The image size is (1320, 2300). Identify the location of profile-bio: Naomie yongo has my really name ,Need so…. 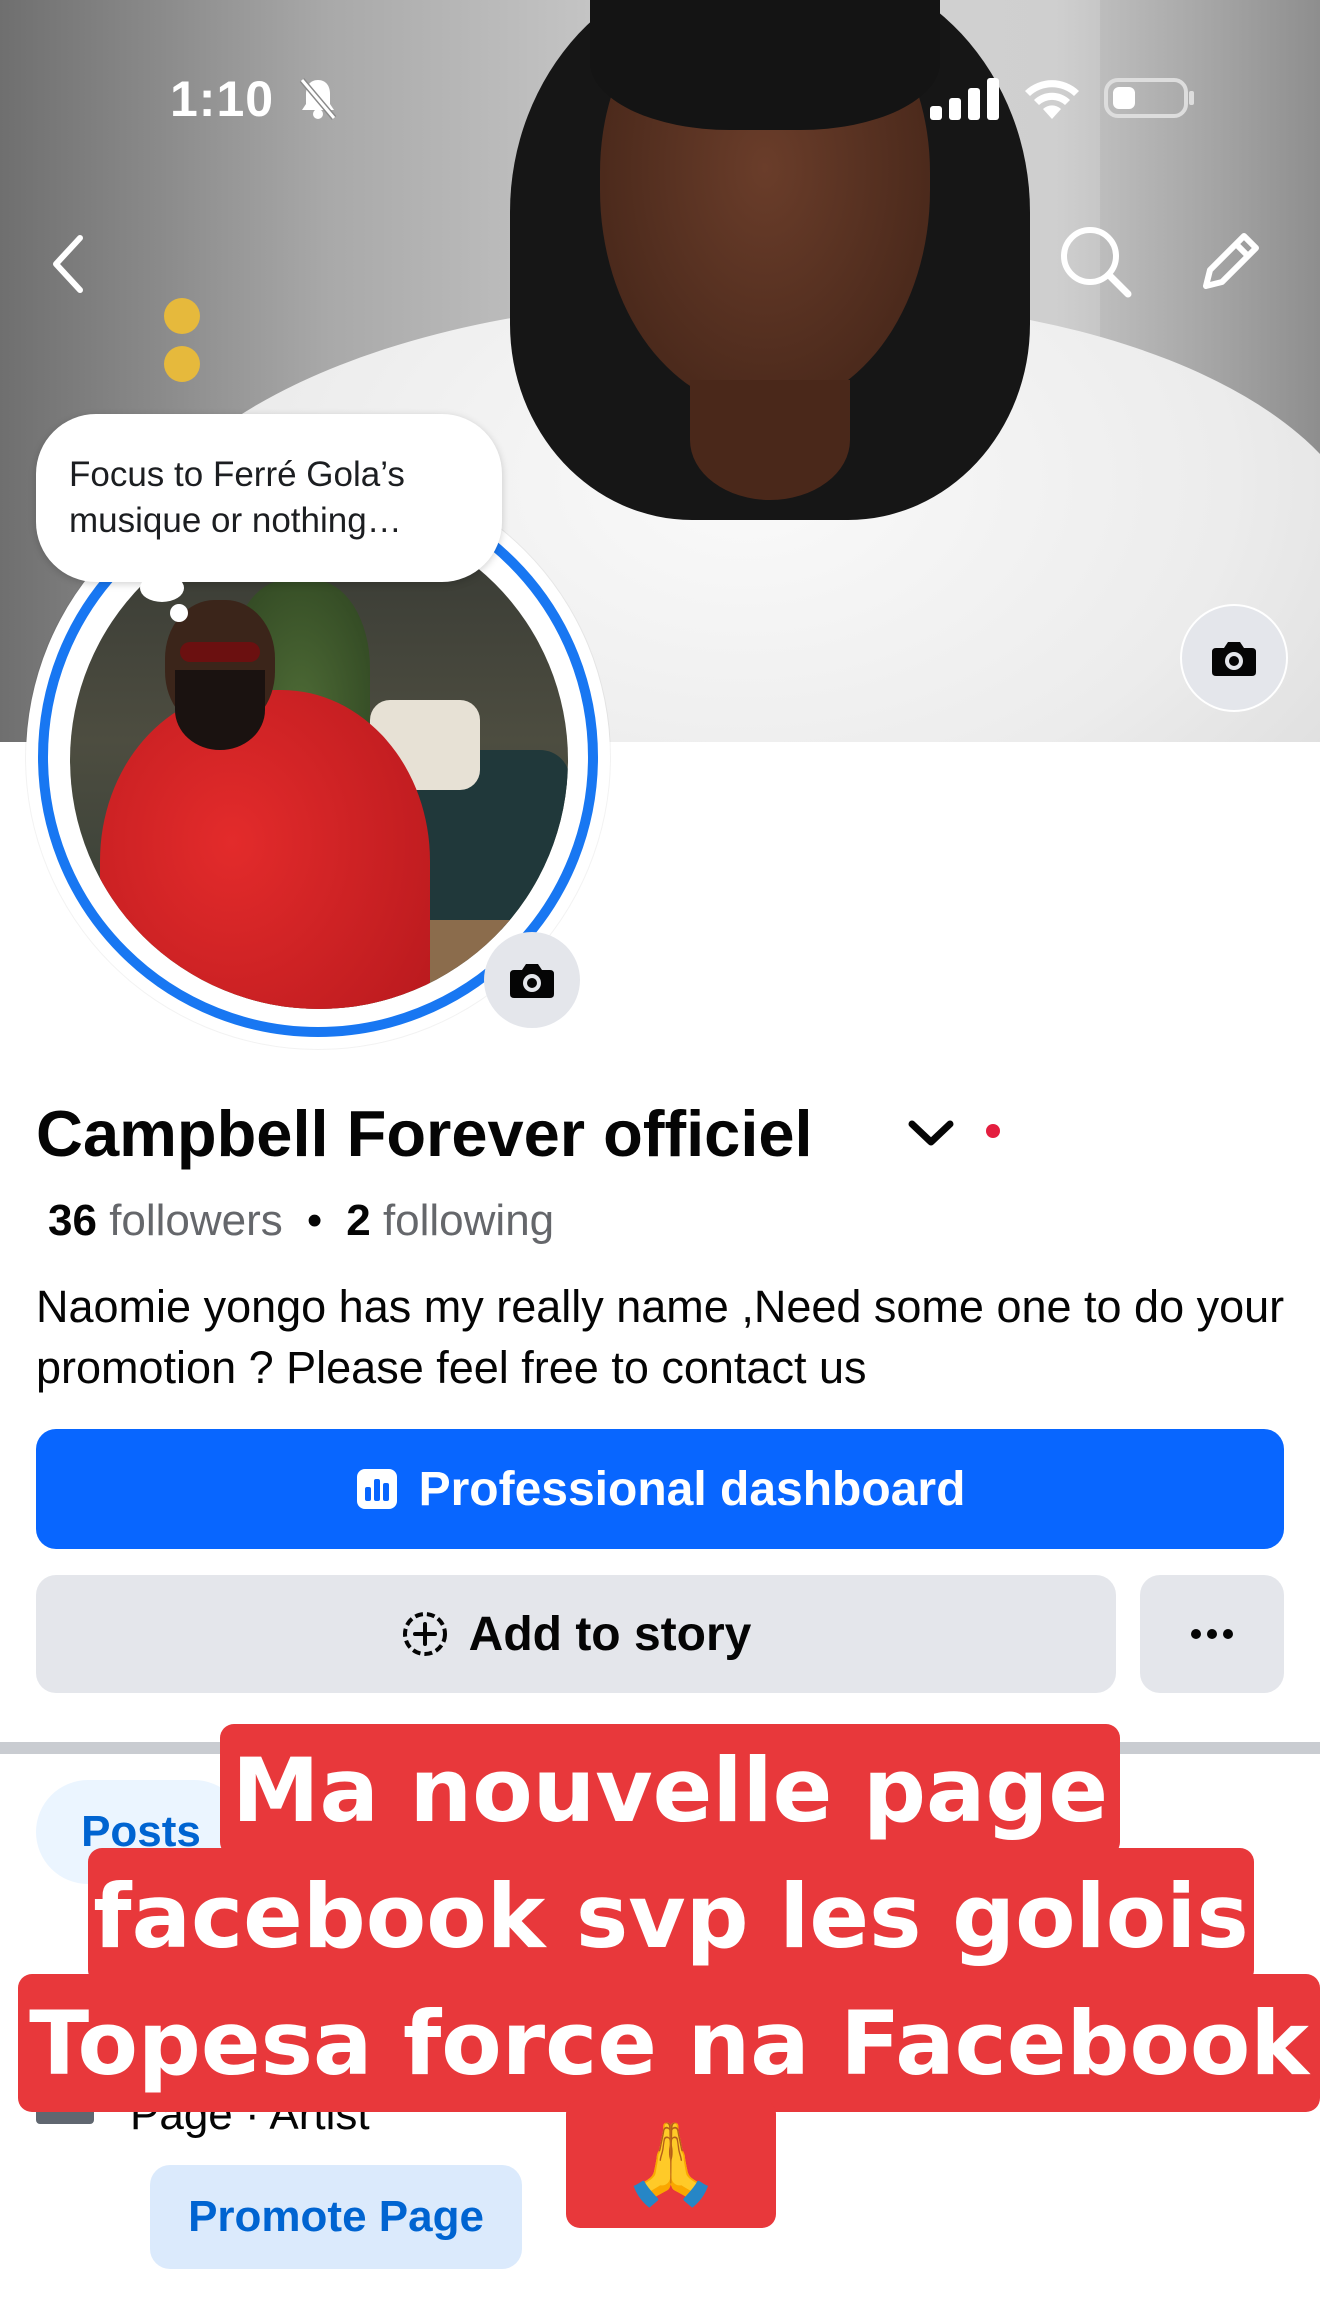
(660, 1337).